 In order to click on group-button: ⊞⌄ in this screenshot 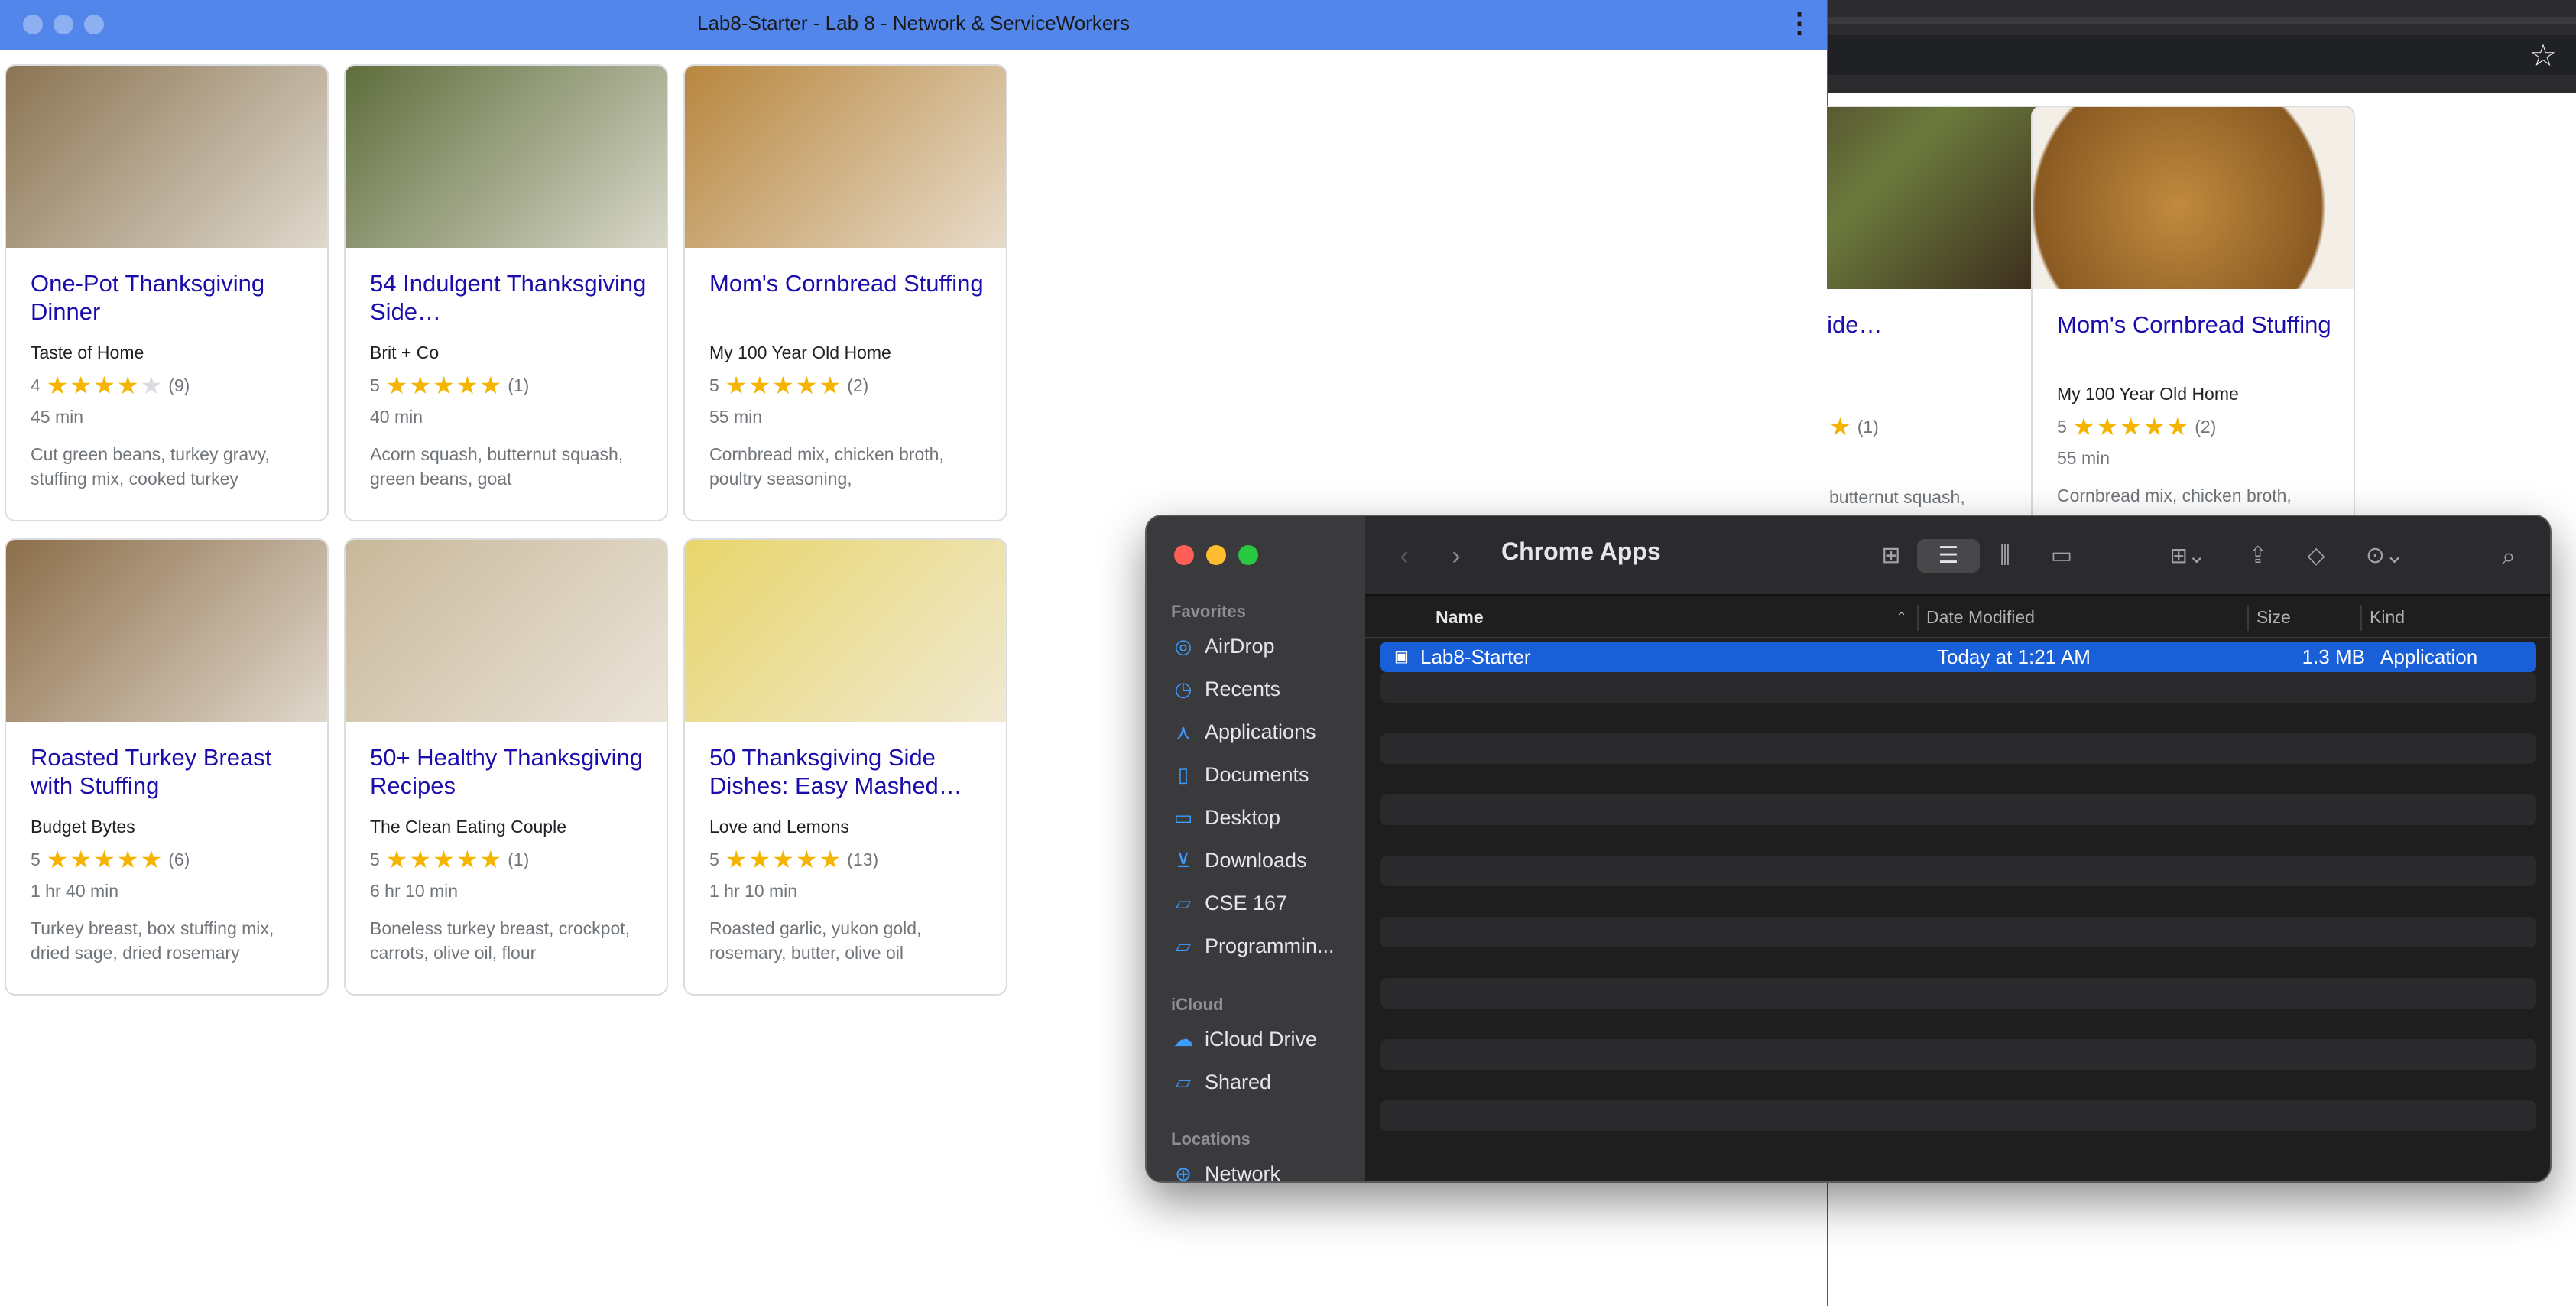, I will do `click(2187, 556)`.